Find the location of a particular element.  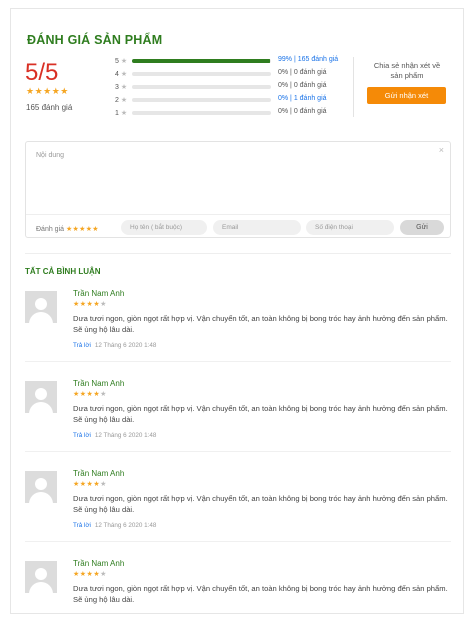

rating-label: Đánh giá is located at coordinates (50, 229).